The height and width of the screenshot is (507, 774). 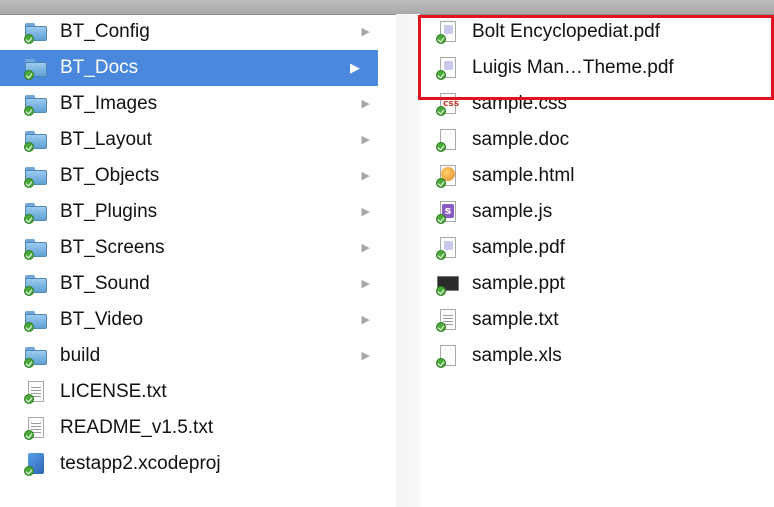 What do you see at coordinates (448, 104) in the screenshot?
I see `css-file-icon: css` at bounding box center [448, 104].